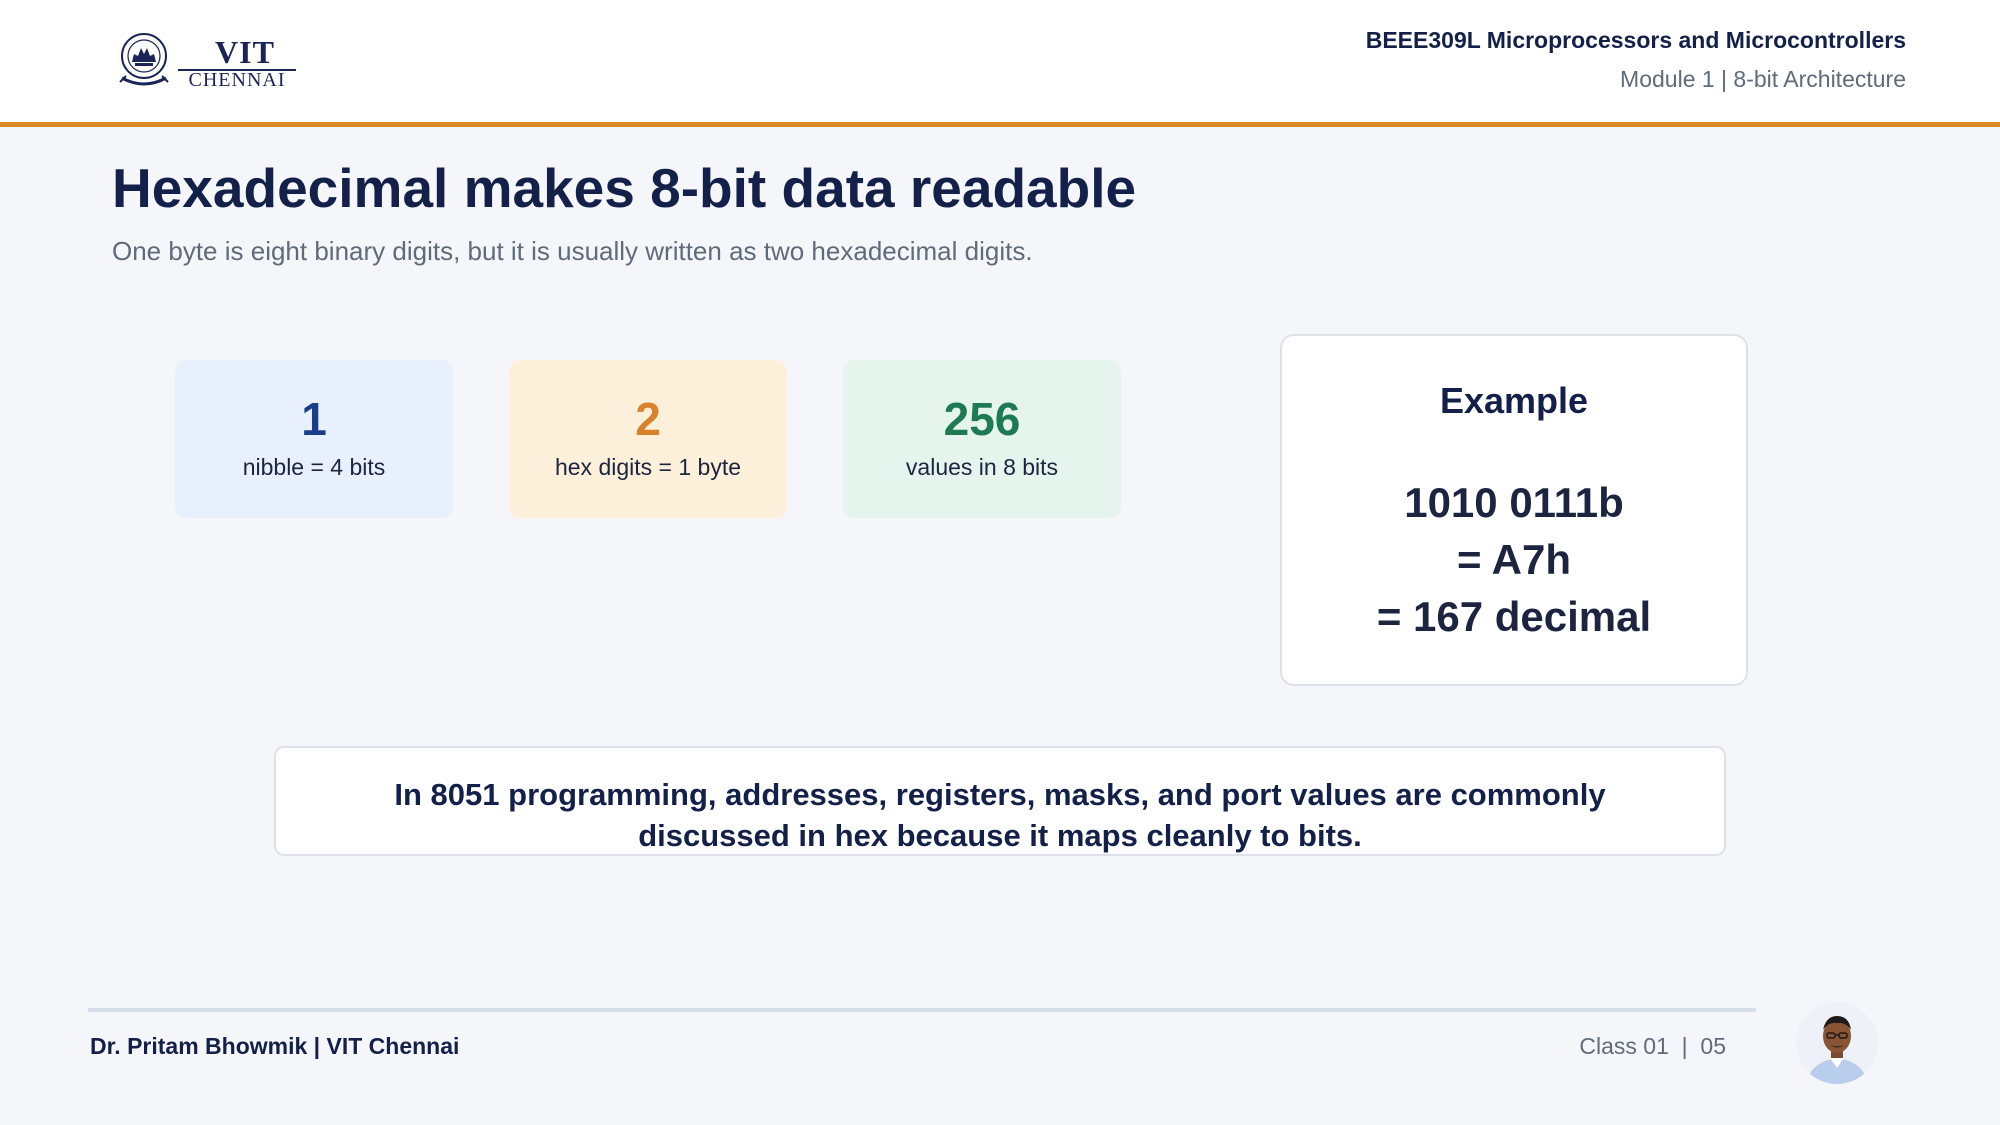 The width and height of the screenshot is (2000, 1125). I want to click on example-binary: 1010 0111b, so click(1514, 502).